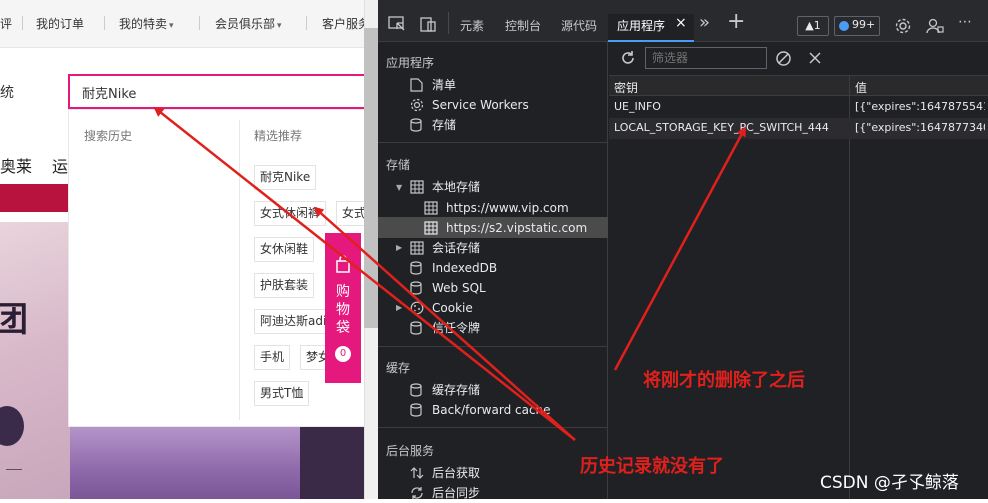 This screenshot has height=503, width=988. I want to click on category-link: 运, so click(60, 165).